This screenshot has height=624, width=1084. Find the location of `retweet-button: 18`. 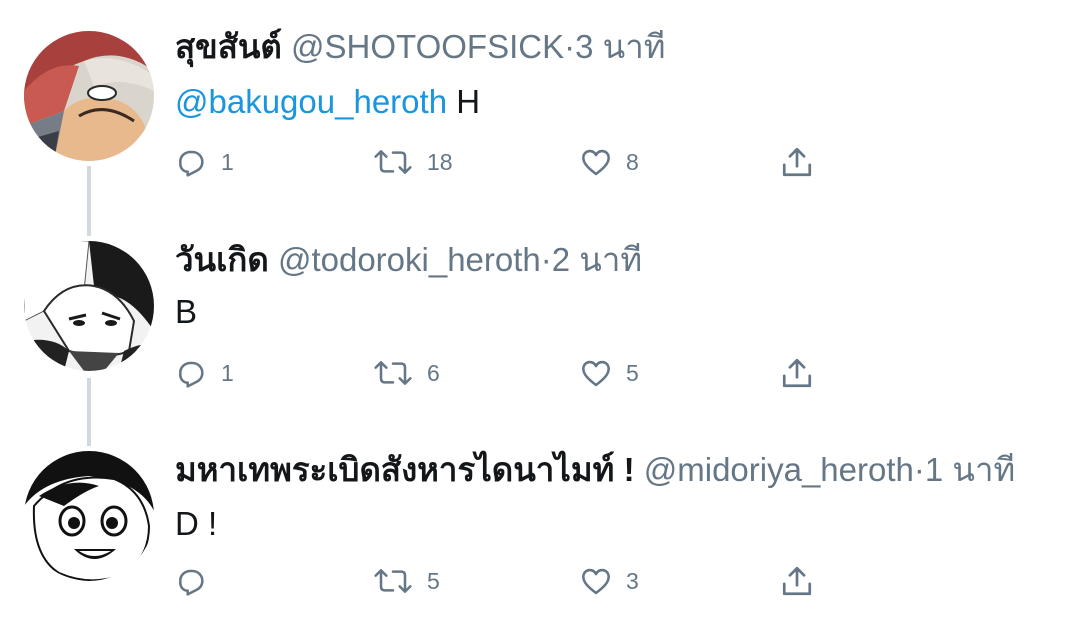

retweet-button: 18 is located at coordinates (413, 162).